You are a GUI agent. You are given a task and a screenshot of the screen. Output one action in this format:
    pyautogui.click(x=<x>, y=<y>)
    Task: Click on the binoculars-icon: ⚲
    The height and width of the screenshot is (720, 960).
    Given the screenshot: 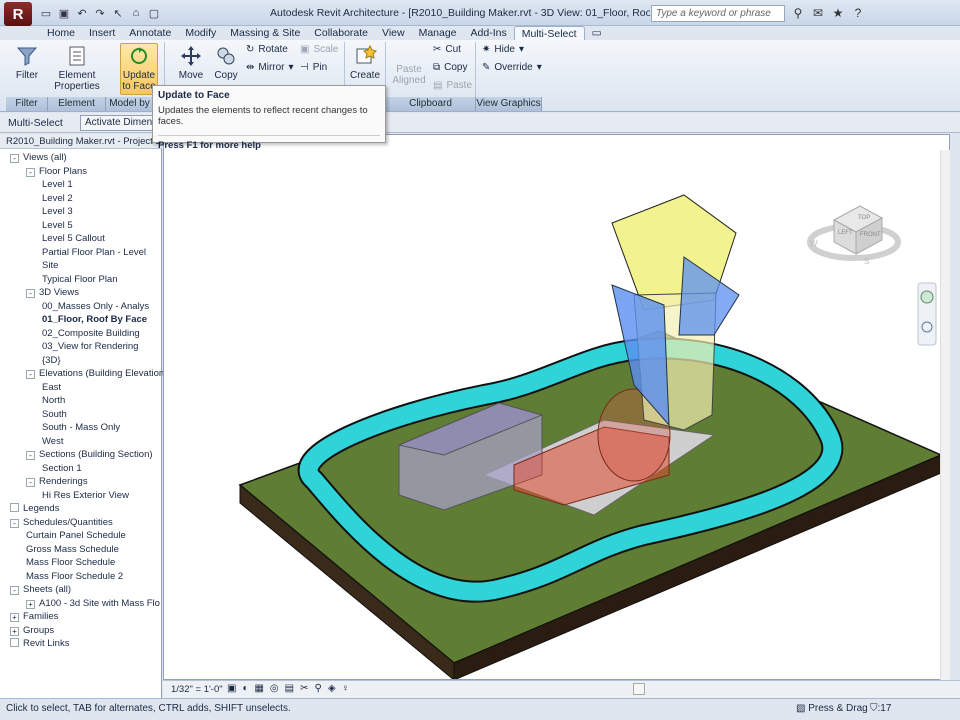 What is the action you would take?
    pyautogui.click(x=798, y=13)
    